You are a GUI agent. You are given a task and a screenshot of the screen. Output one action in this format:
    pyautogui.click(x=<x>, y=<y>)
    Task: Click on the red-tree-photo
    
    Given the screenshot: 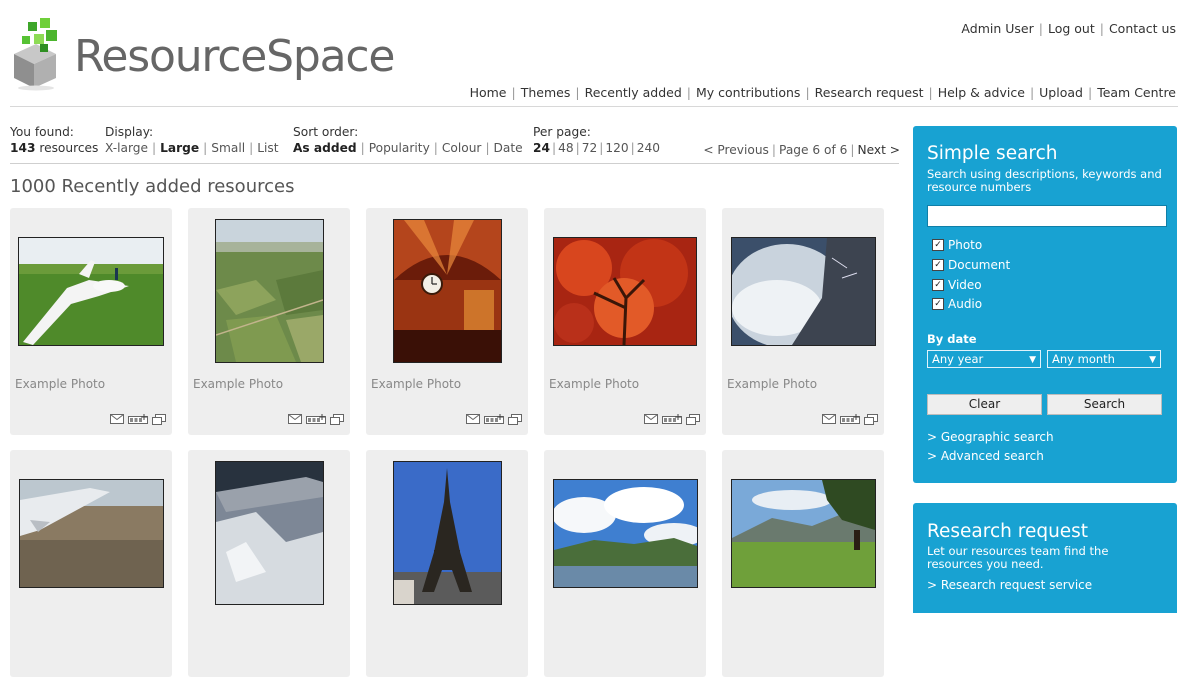 What is the action you would take?
    pyautogui.click(x=625, y=291)
    